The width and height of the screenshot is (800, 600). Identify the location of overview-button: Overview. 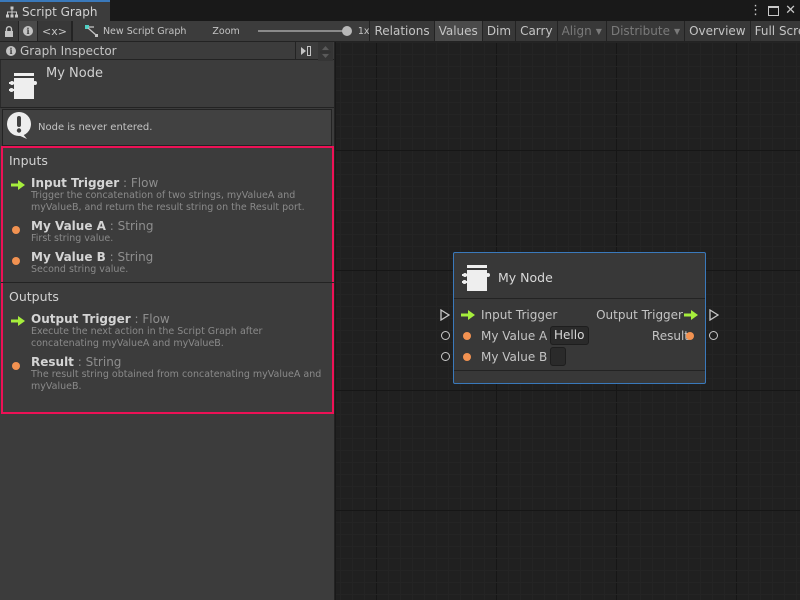
(718, 31).